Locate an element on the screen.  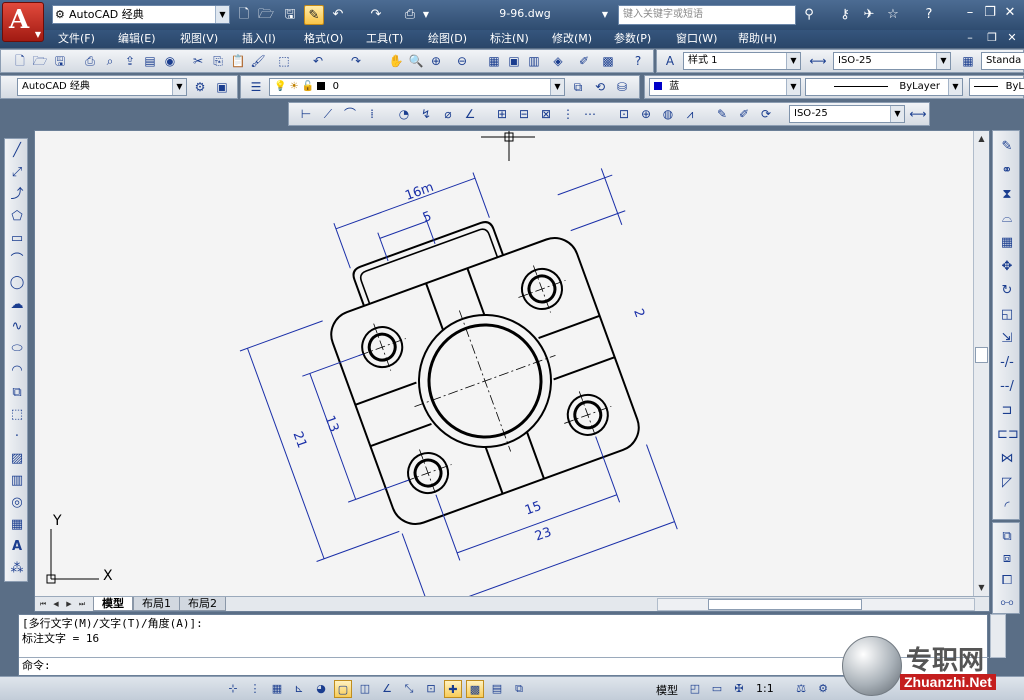
text-style-icon: A is located at coordinates (670, 61).